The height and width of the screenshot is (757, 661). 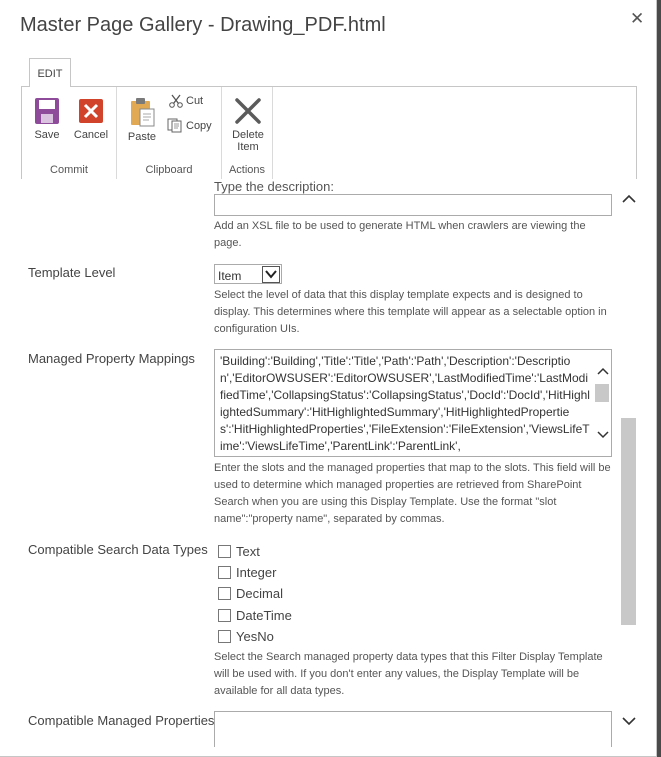 I want to click on compatible-managed-properties-label: Compatible Managed Properties, so click(x=121, y=720).